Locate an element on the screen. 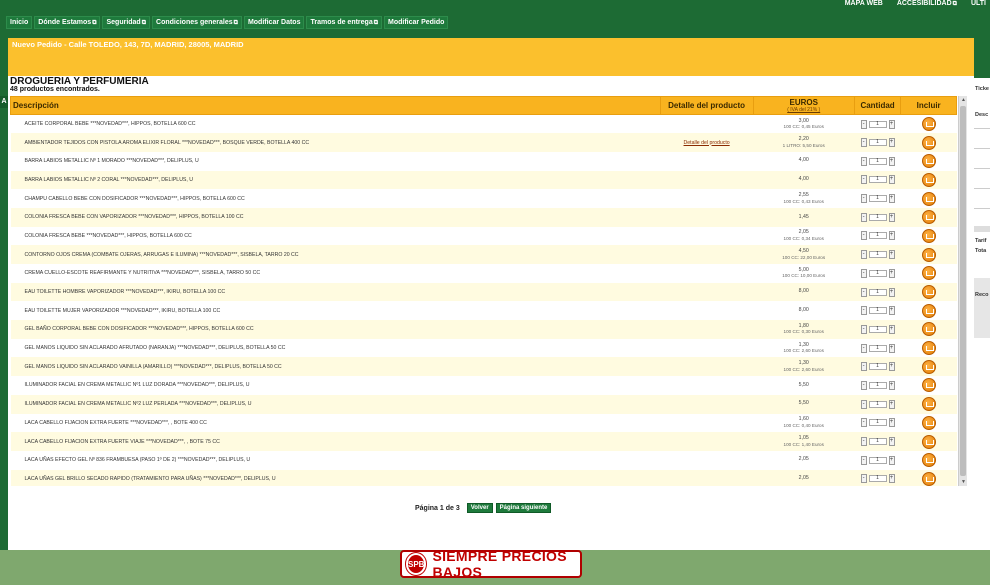  back-button: Volver is located at coordinates (479, 508).